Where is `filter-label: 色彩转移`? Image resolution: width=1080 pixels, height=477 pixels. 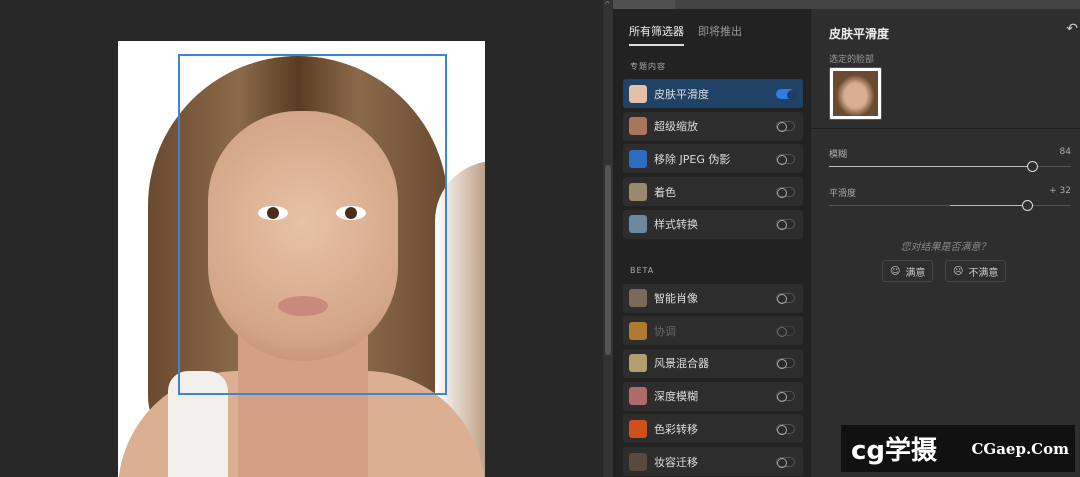
filter-label: 色彩转移 is located at coordinates (676, 429).